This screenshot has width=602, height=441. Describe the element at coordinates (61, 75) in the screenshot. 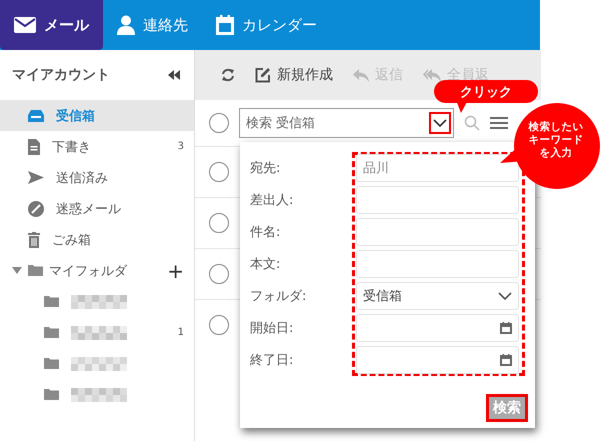

I see `sidebar-title: マイアカウント` at that location.